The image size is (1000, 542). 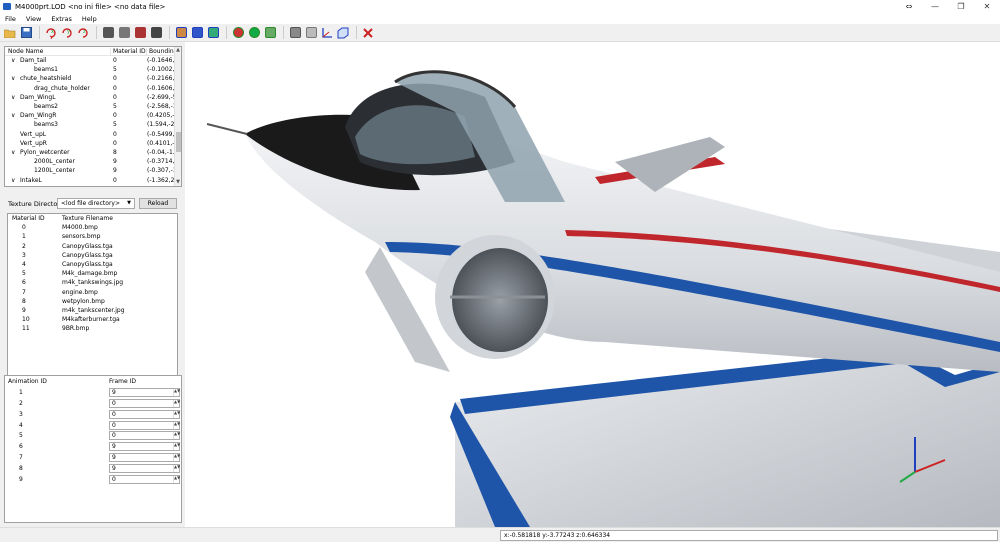 What do you see at coordinates (96, 203) in the screenshot?
I see `texture-directory-select: <lod file directory> ▼` at bounding box center [96, 203].